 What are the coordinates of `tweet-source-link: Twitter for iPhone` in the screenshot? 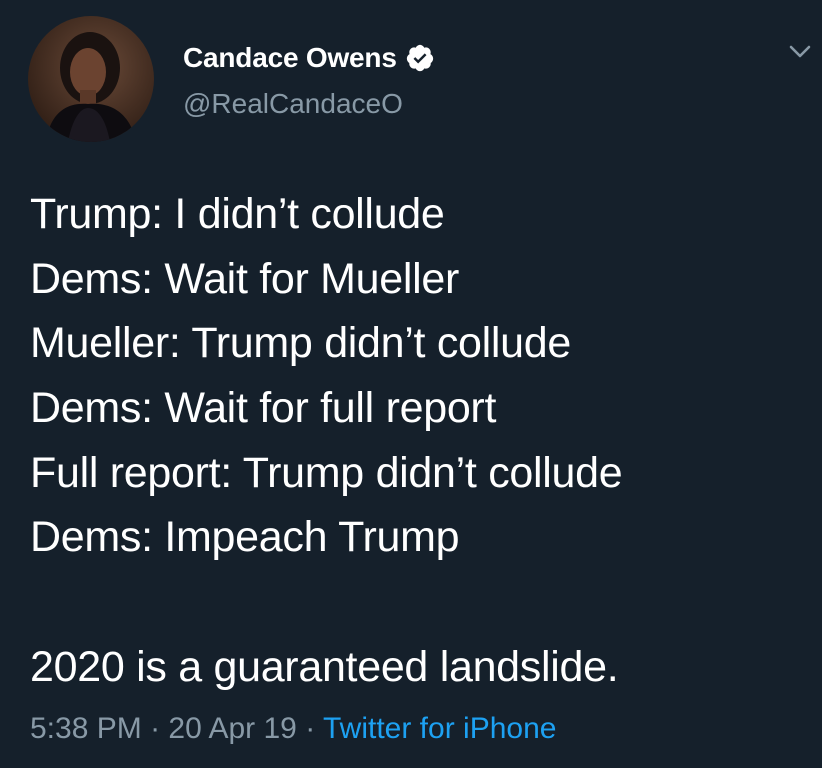 It's located at (439, 728).